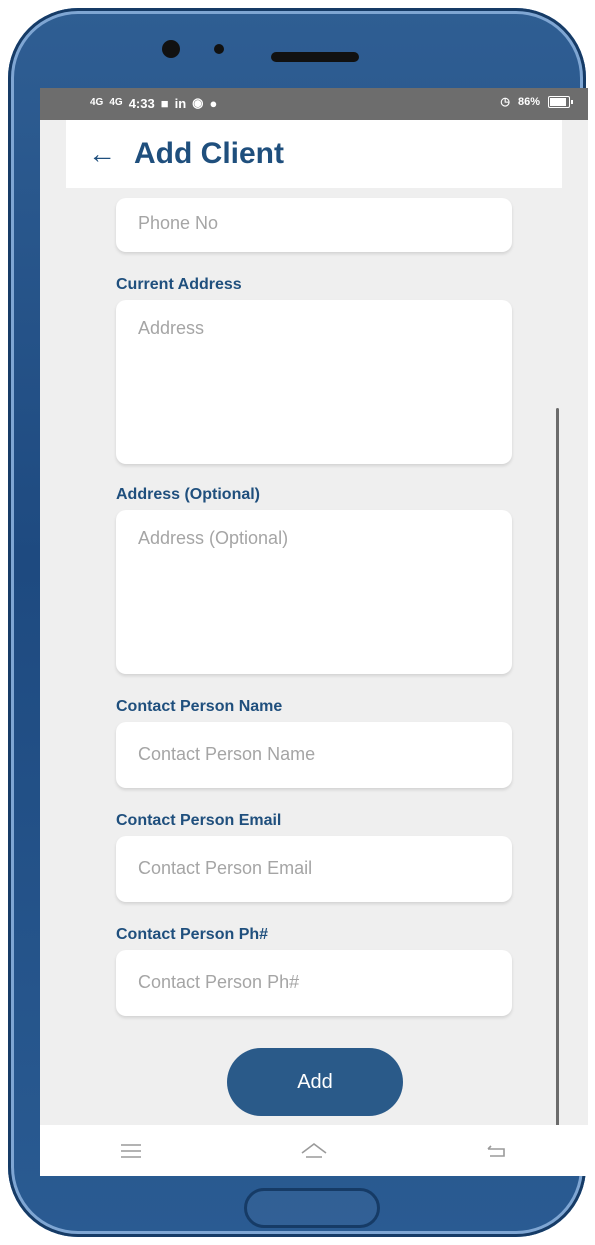 The width and height of the screenshot is (595, 1245). I want to click on page-title: Add Client, so click(209, 153).